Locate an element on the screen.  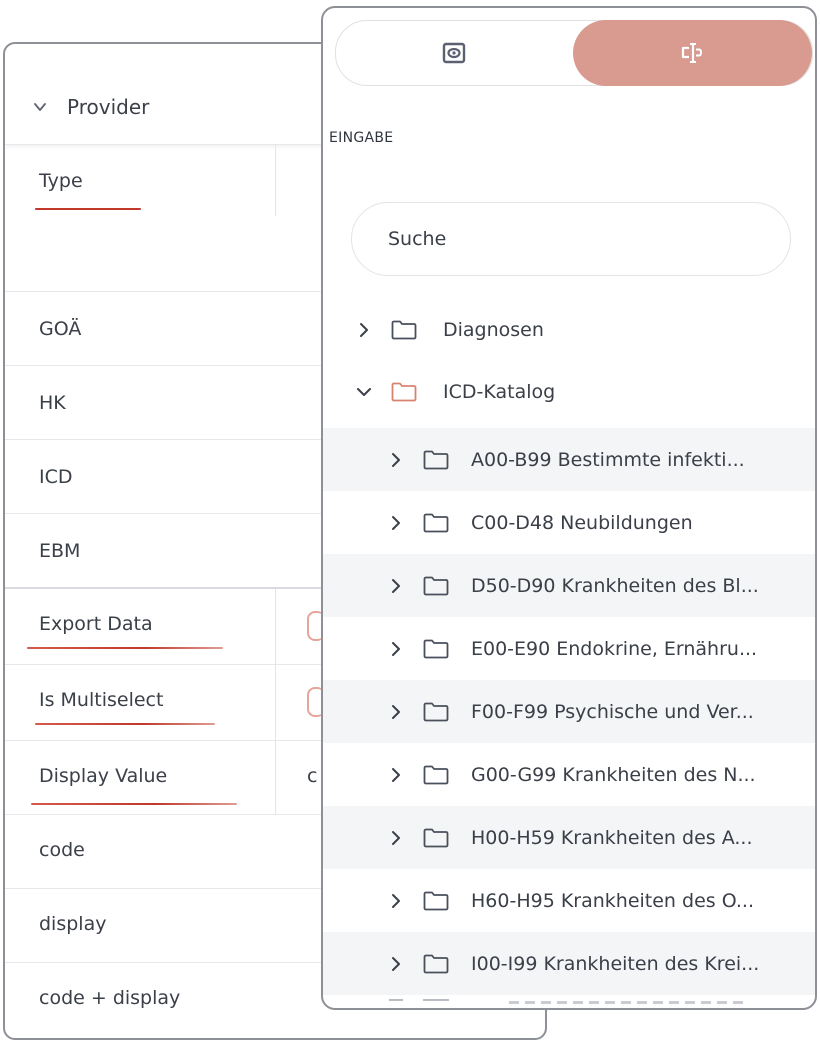
tree-item-label: ICD-Katalog is located at coordinates (499, 391).